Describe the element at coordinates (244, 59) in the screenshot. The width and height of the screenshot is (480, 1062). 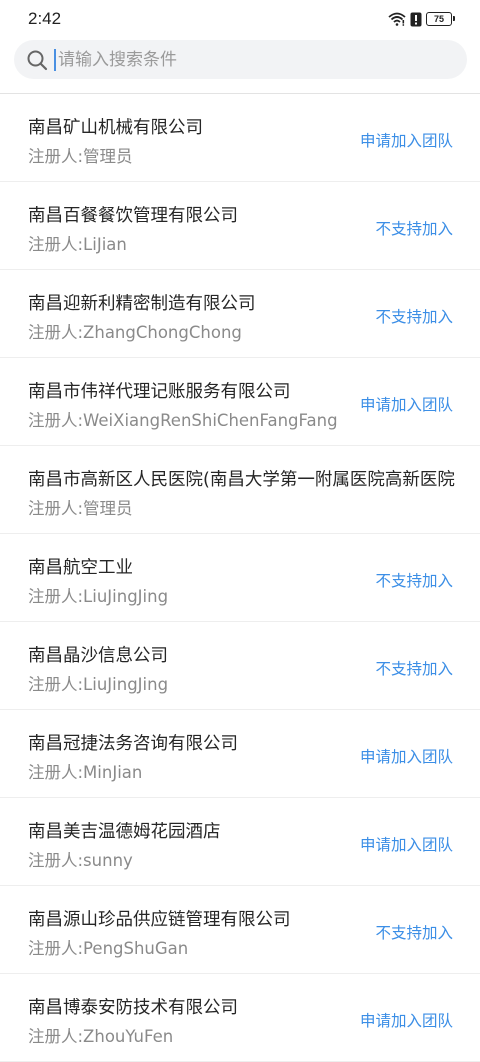
I see `search-input` at that location.